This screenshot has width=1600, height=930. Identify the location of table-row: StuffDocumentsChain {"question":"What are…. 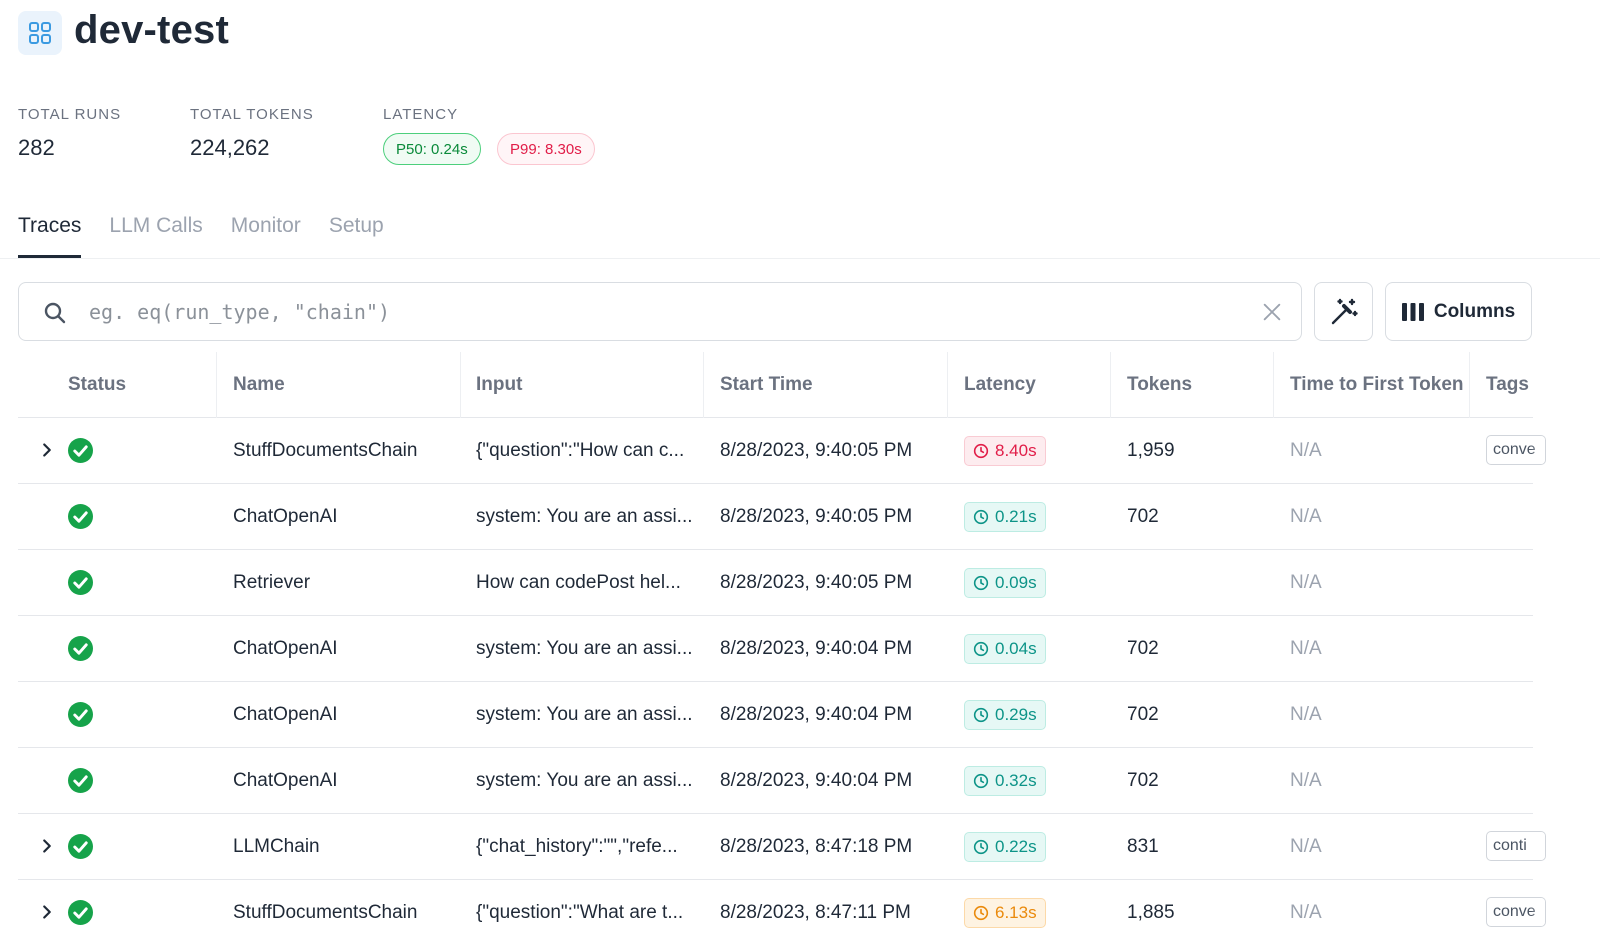
(782, 905).